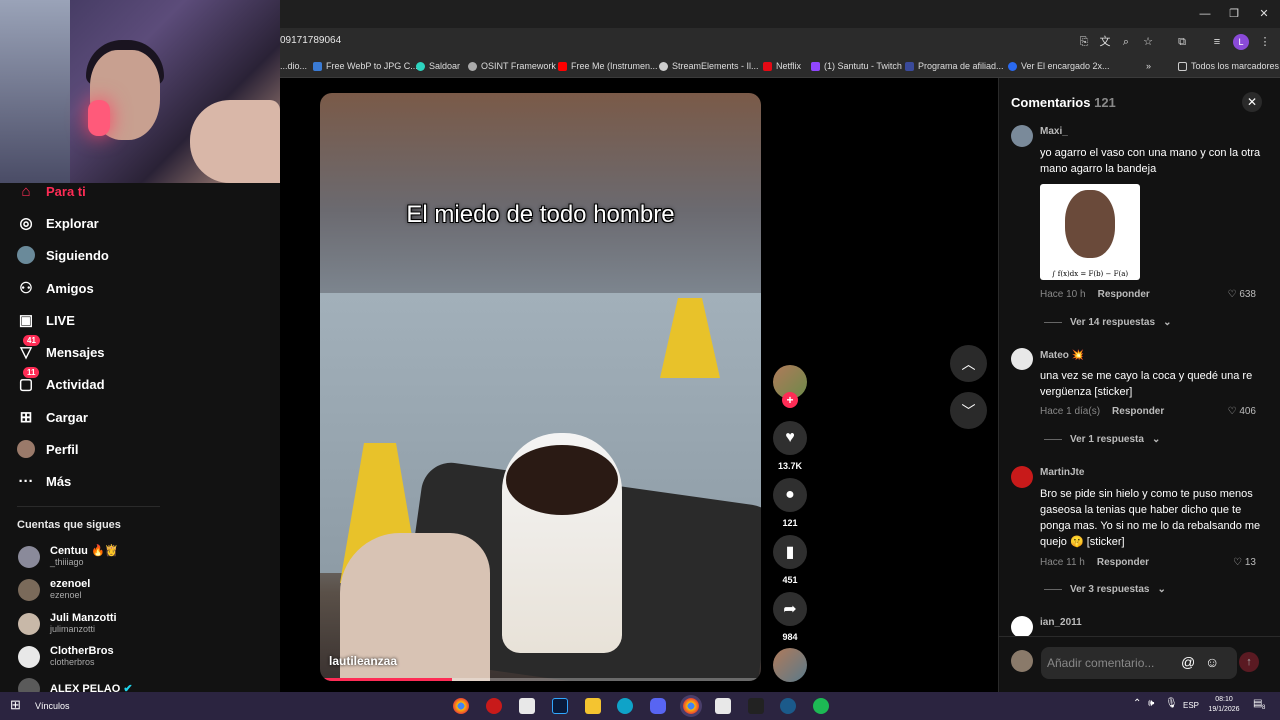  I want to click on clock: 08:10 19/1/2026, so click(1224, 705).